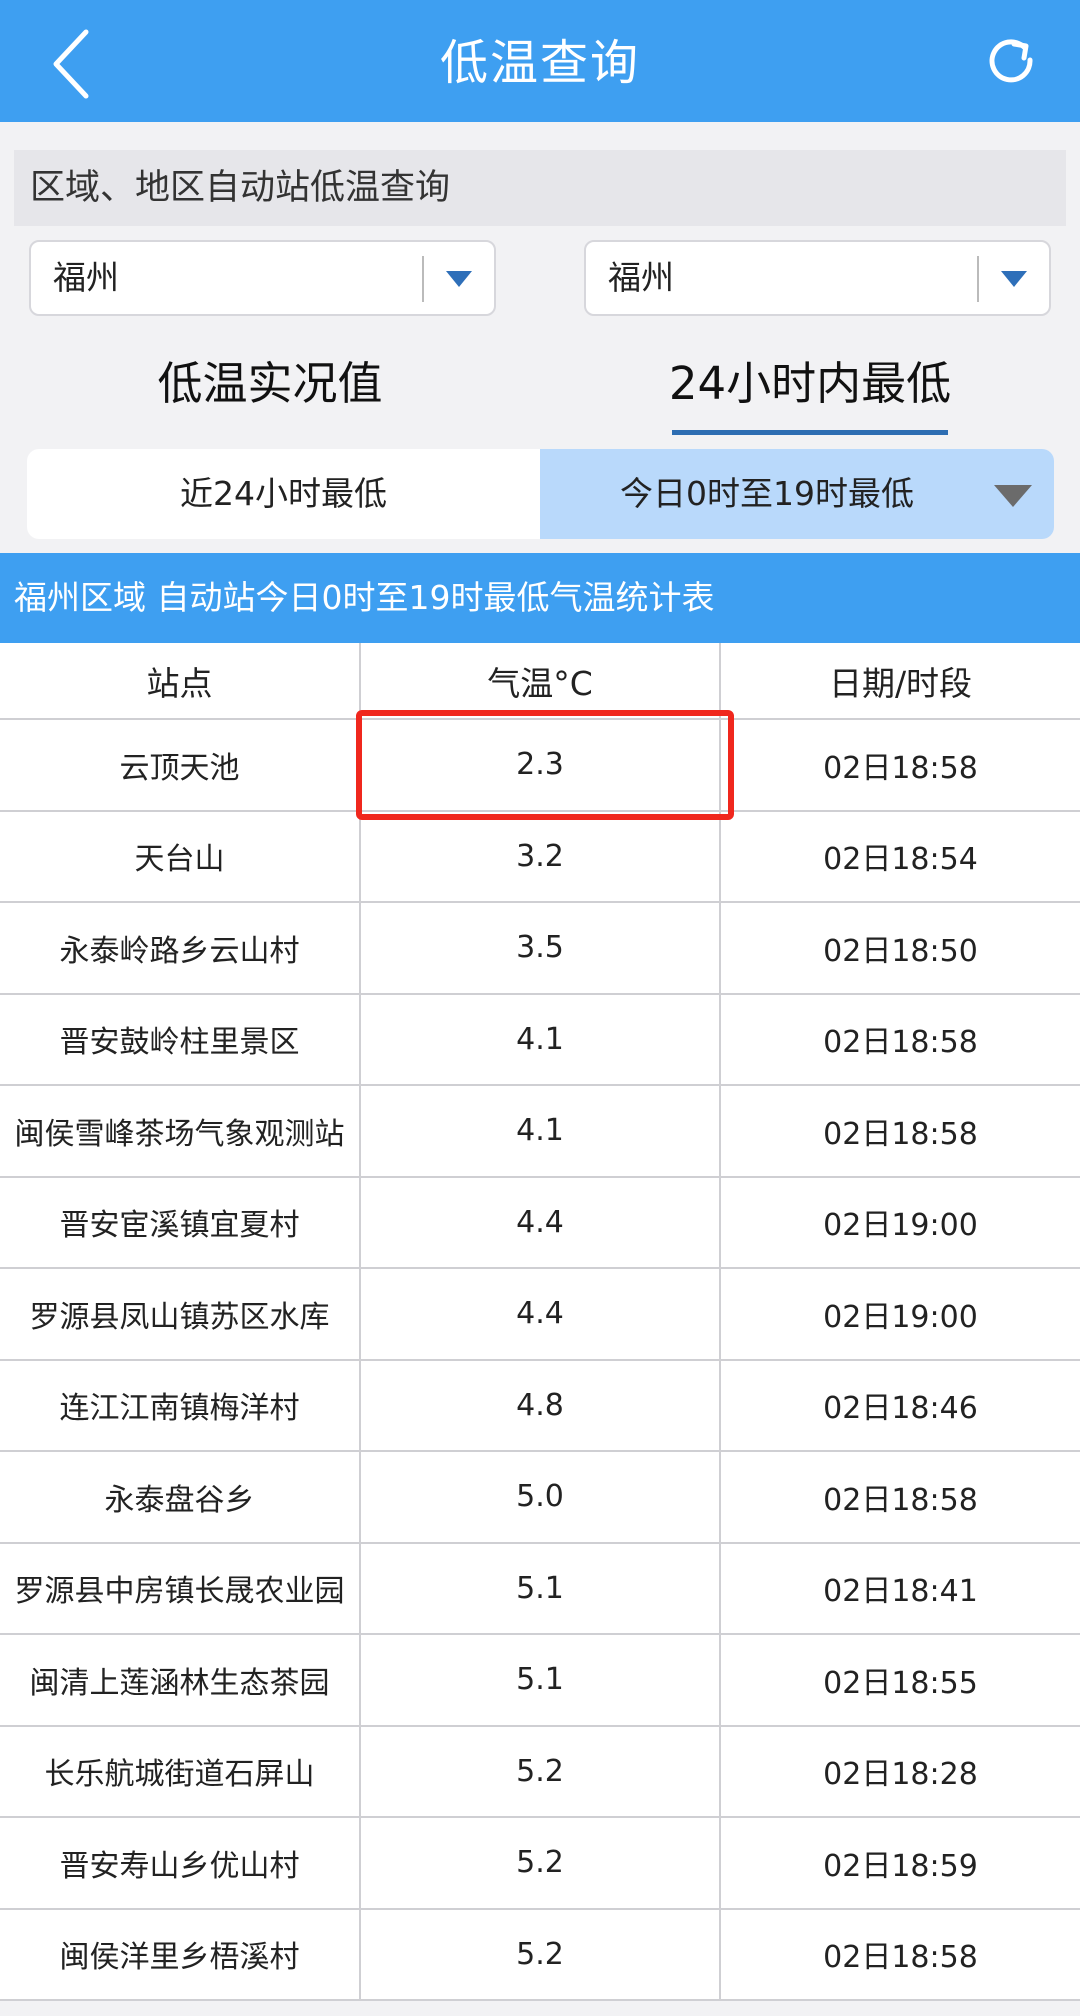 The width and height of the screenshot is (1080, 2016). Describe the element at coordinates (262, 278) in the screenshot. I see `region-select: 福州` at that location.